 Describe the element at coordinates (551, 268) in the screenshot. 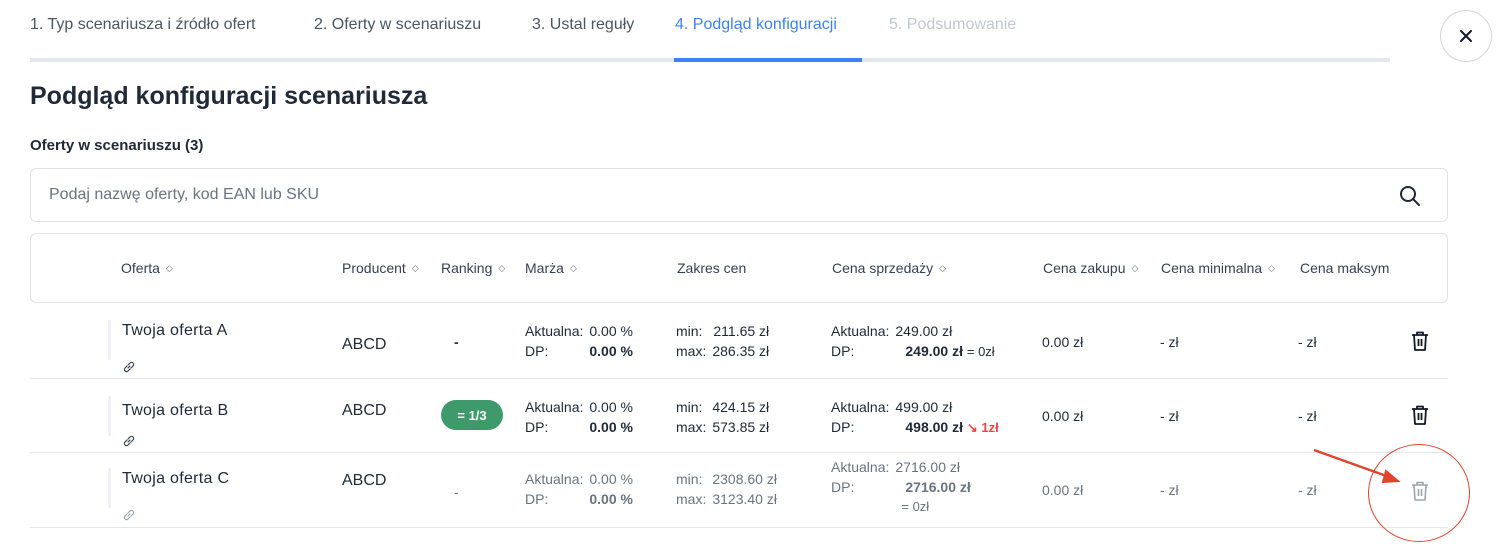

I see `column-margin: Marża ◇` at that location.